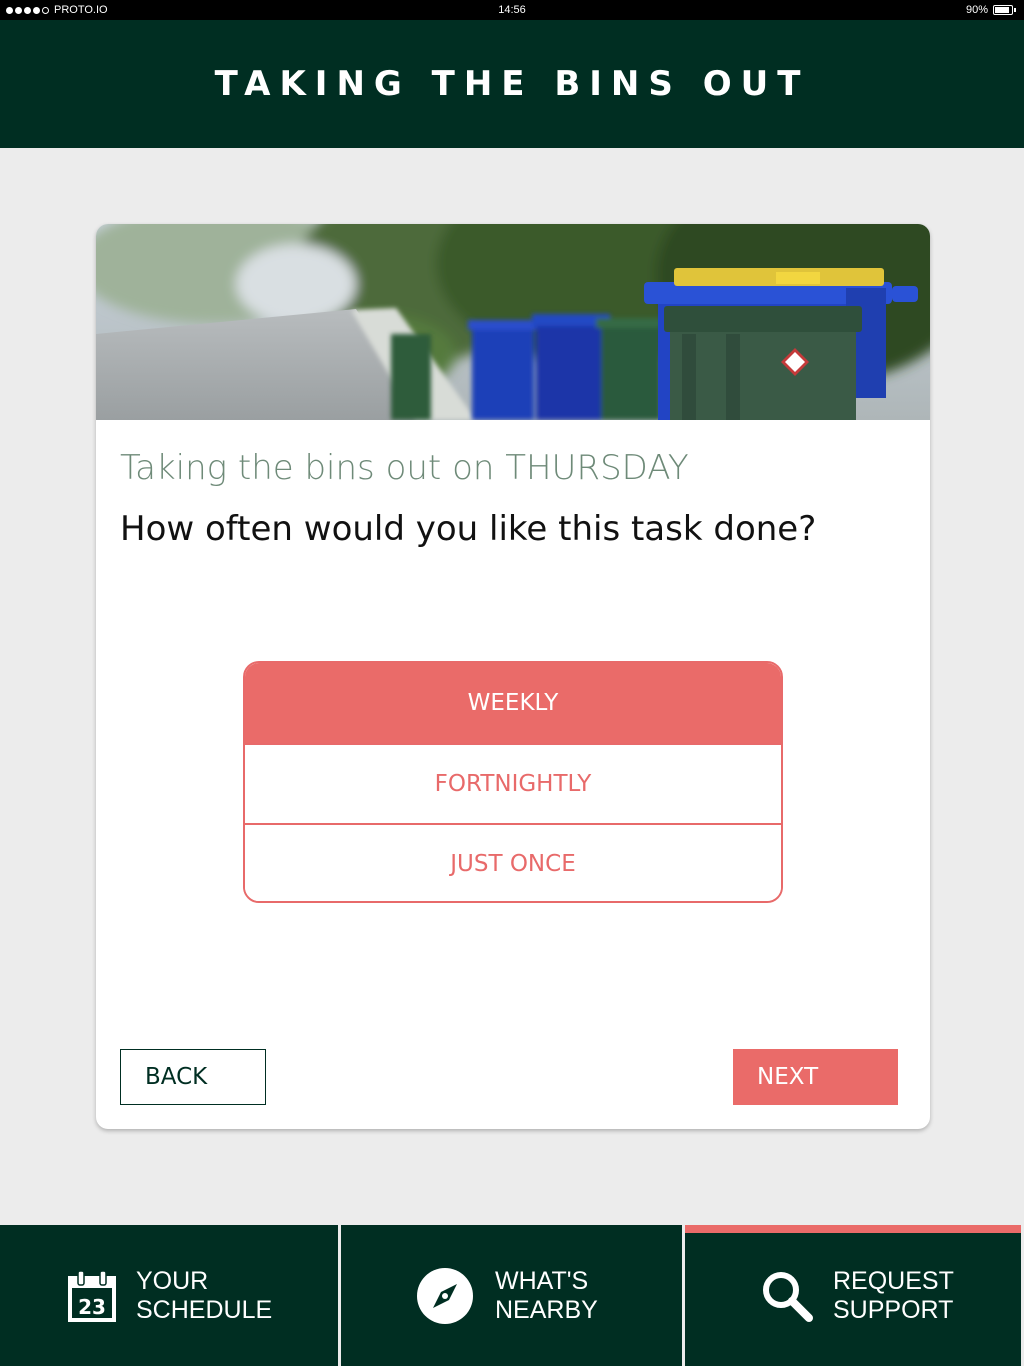 The image size is (1024, 1366). Describe the element at coordinates (991, 10) in the screenshot. I see `battery-indicator: 90%` at that location.